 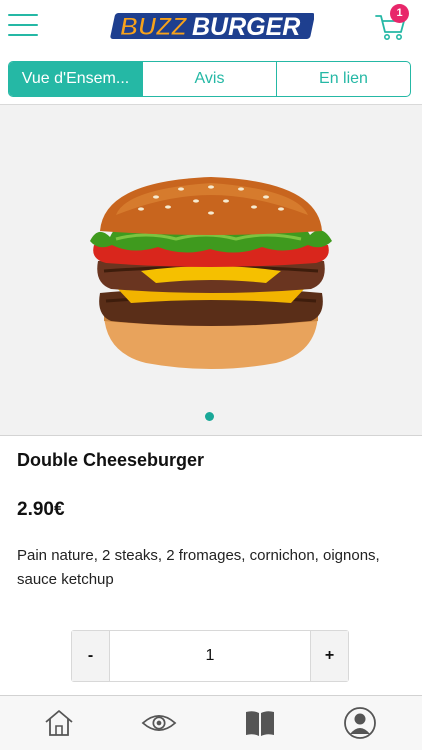 What do you see at coordinates (329, 656) in the screenshot?
I see `increase-quantity-button: +` at bounding box center [329, 656].